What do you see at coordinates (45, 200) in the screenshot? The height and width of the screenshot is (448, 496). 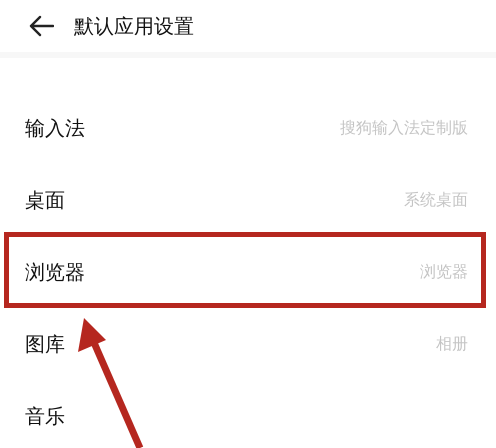 I see `row-label: 桌面` at bounding box center [45, 200].